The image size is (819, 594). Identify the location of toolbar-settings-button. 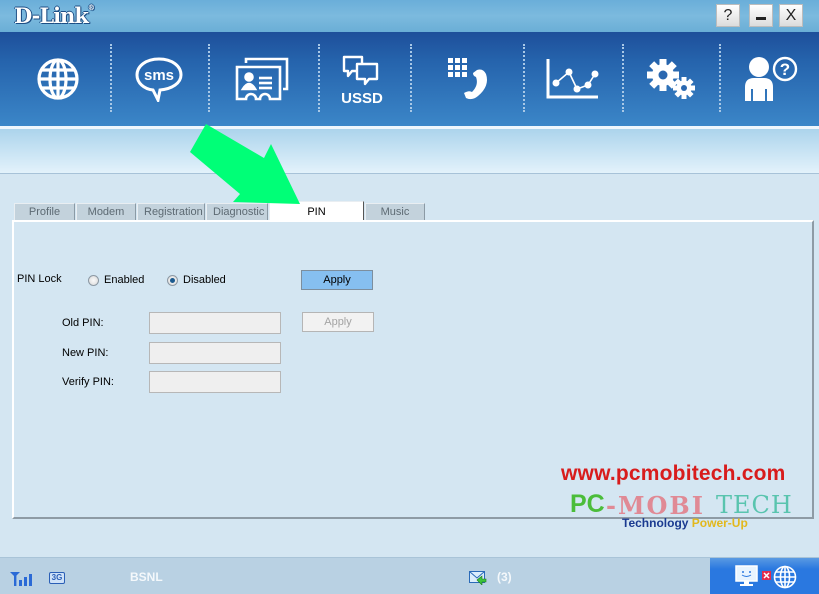
(671, 79).